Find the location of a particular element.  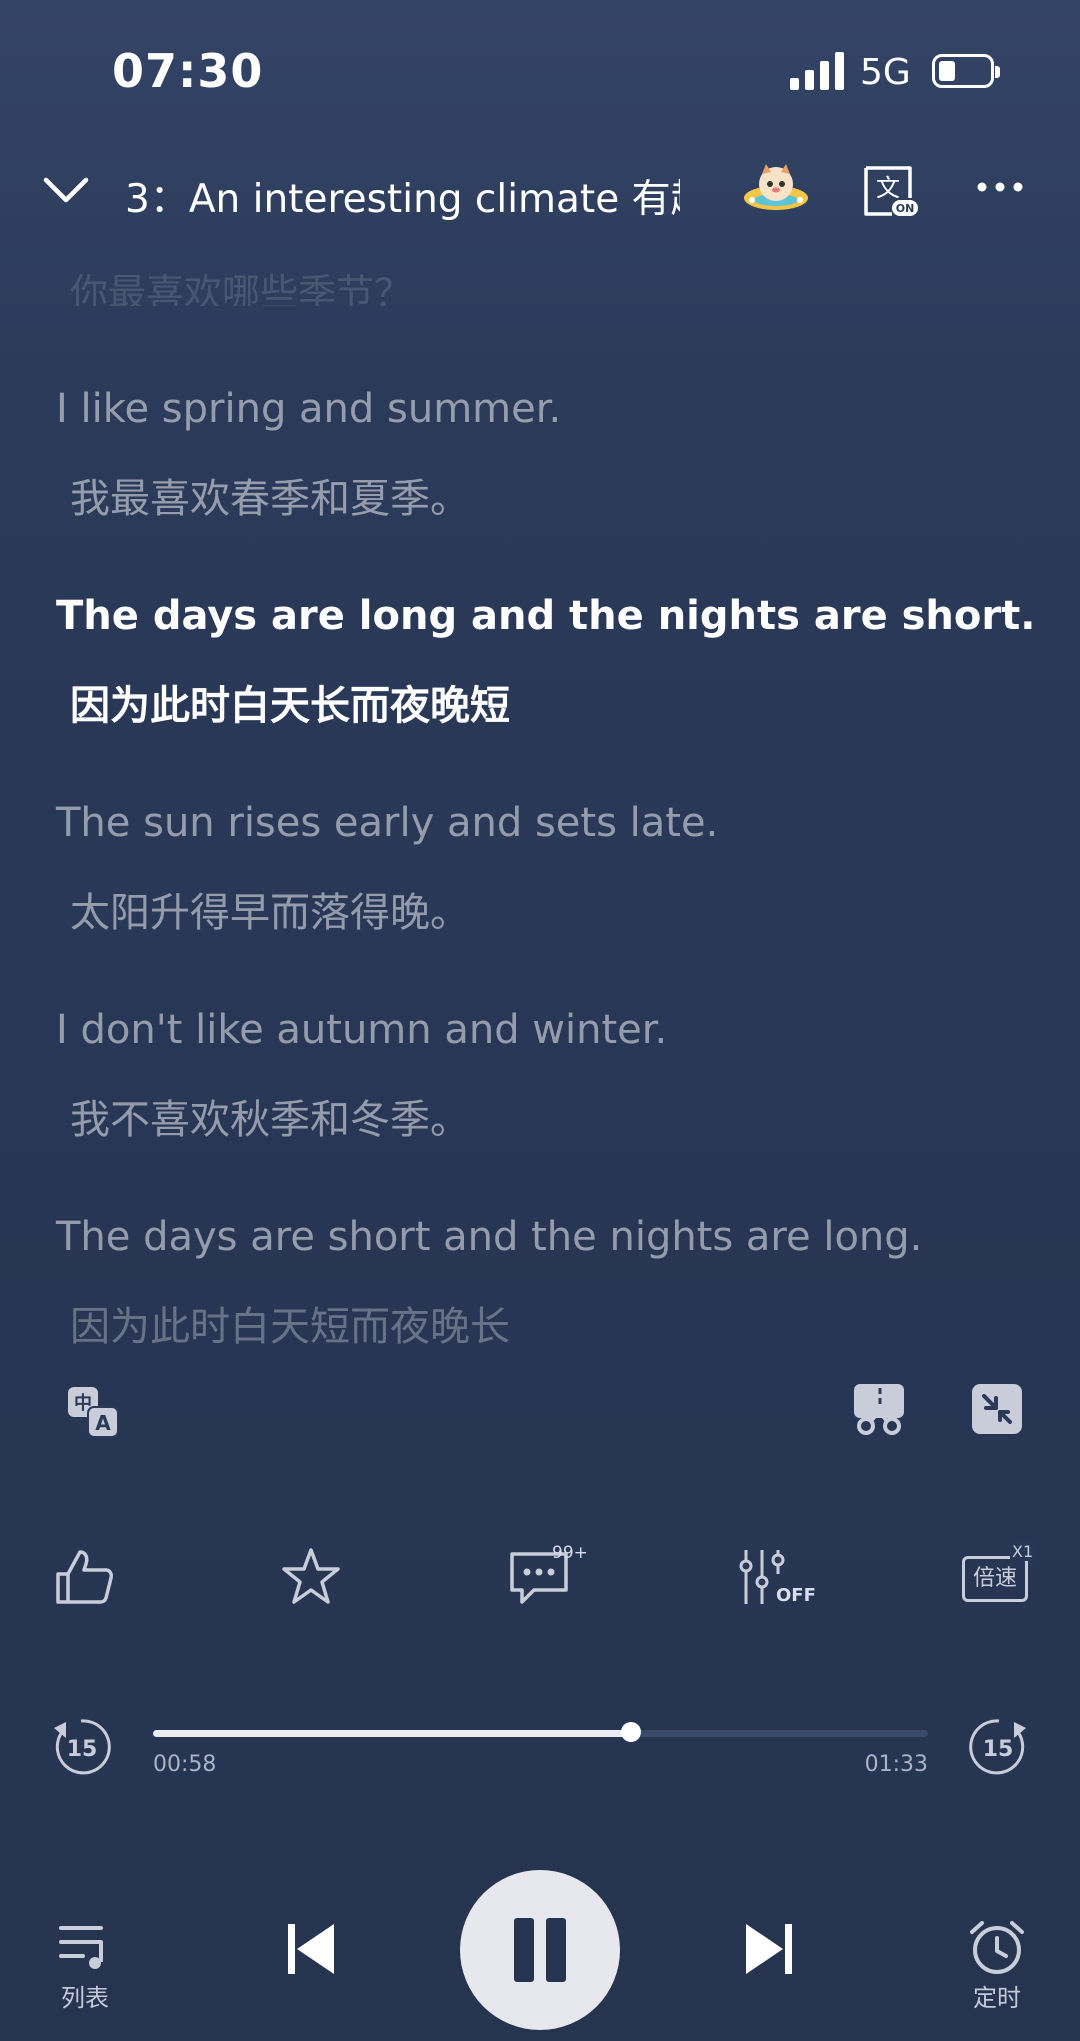

svg-text: 文 is located at coordinates (888, 188).